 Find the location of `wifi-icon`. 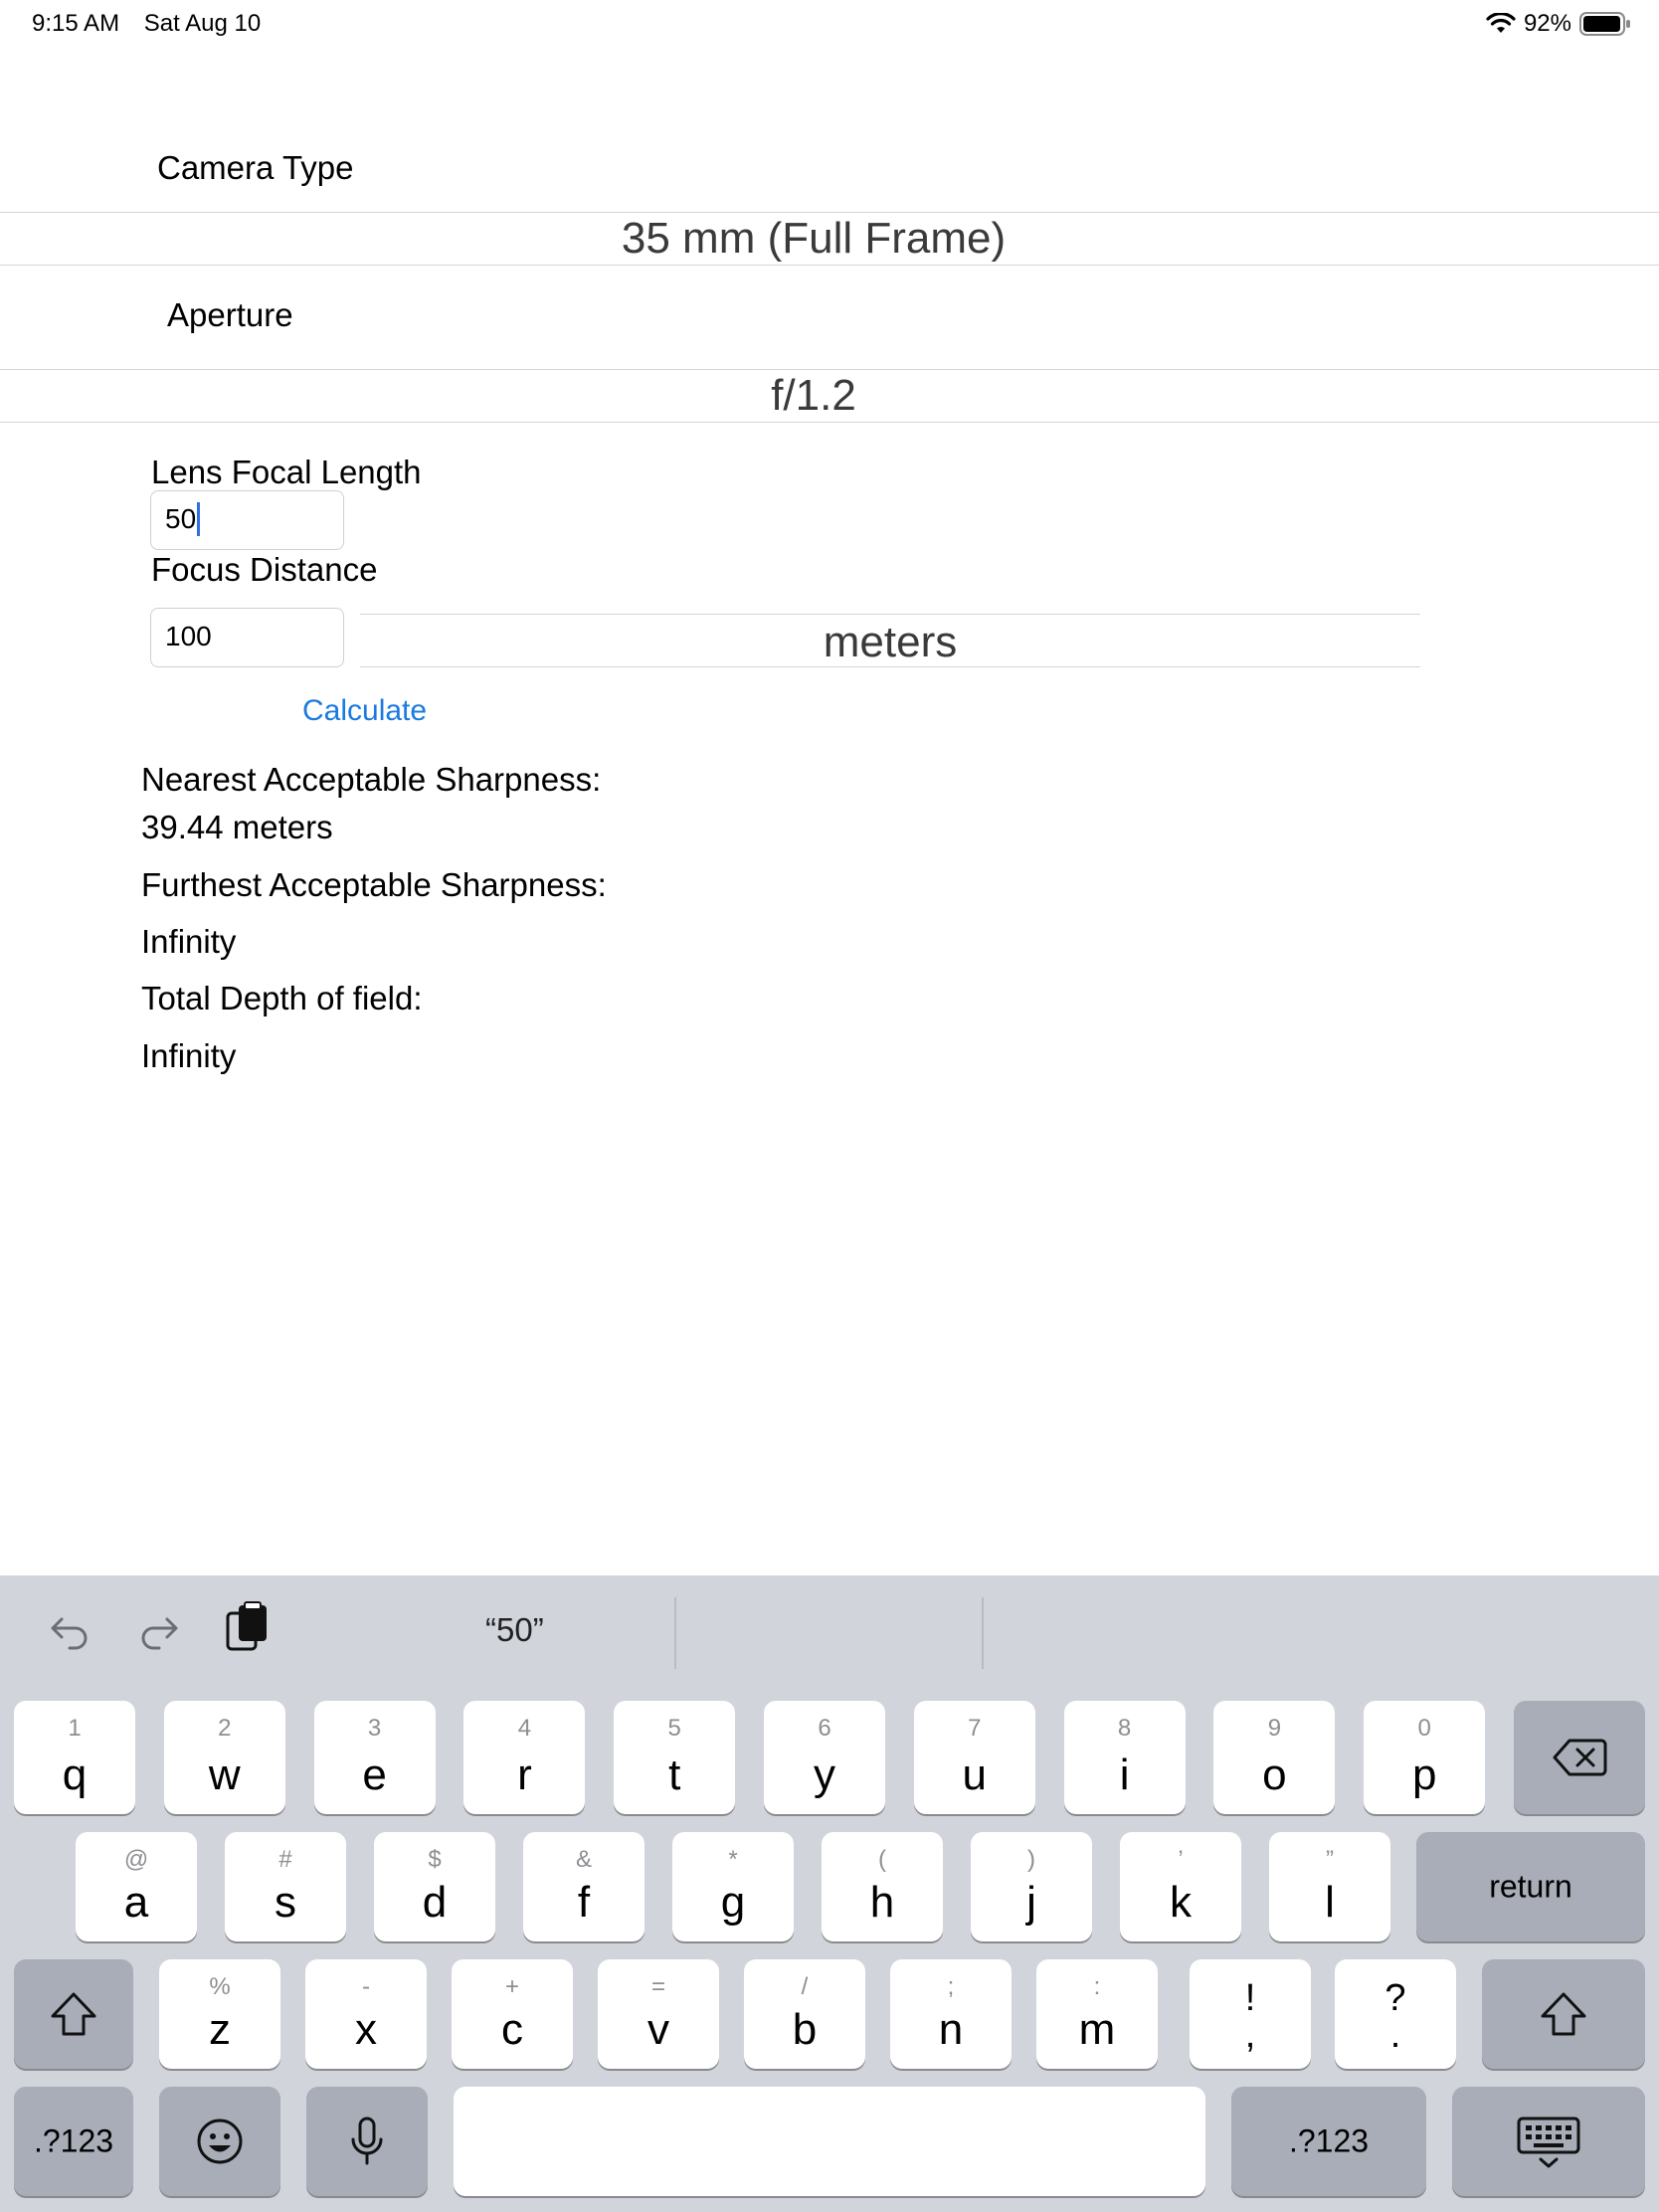

wifi-icon is located at coordinates (1501, 23).